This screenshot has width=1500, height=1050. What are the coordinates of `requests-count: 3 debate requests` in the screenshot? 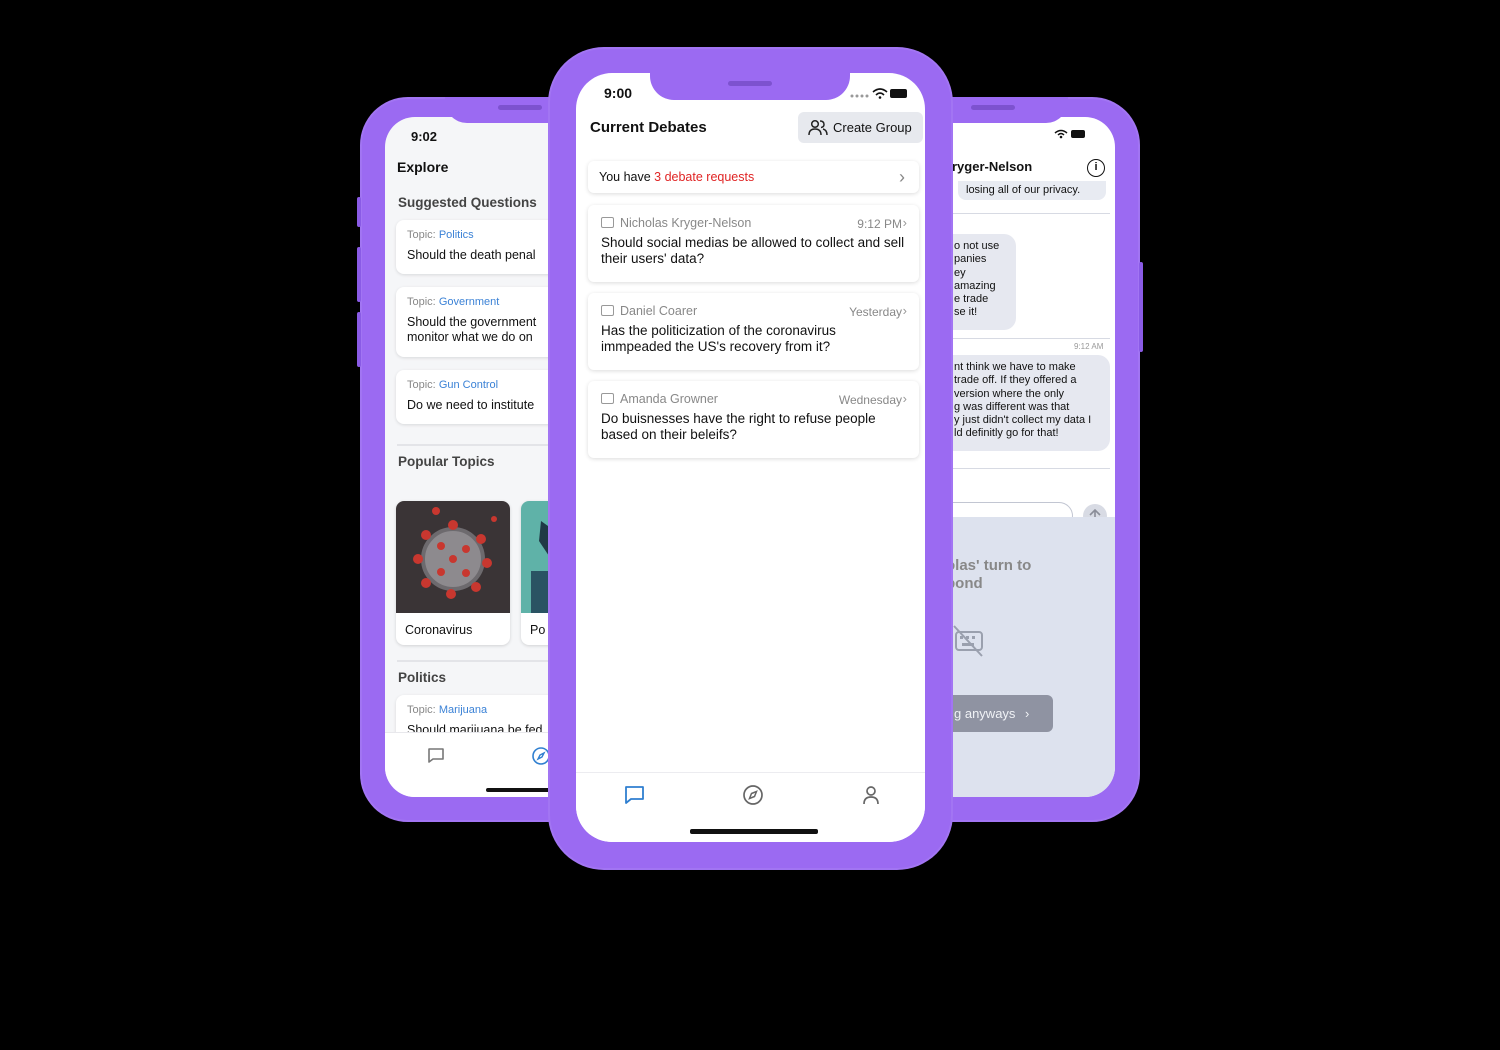 It's located at (704, 177).